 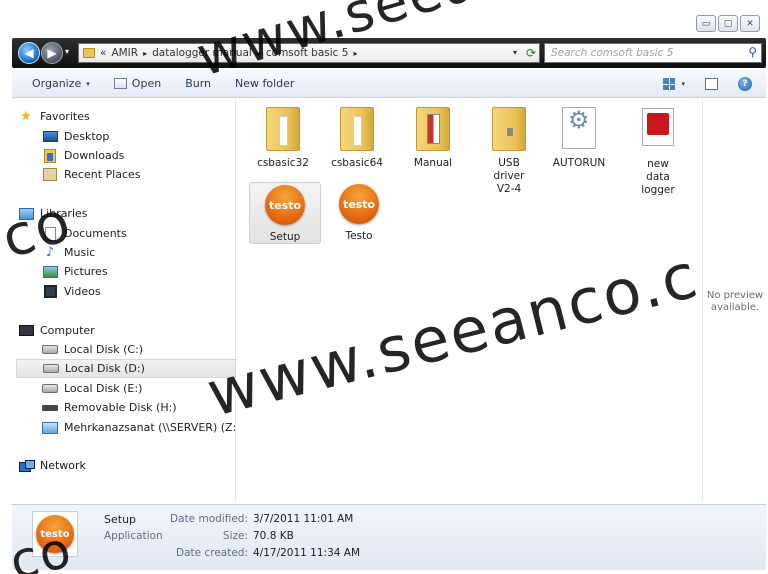 What do you see at coordinates (124, 53) in the screenshot?
I see `breadcrumb-amir: AMIR` at bounding box center [124, 53].